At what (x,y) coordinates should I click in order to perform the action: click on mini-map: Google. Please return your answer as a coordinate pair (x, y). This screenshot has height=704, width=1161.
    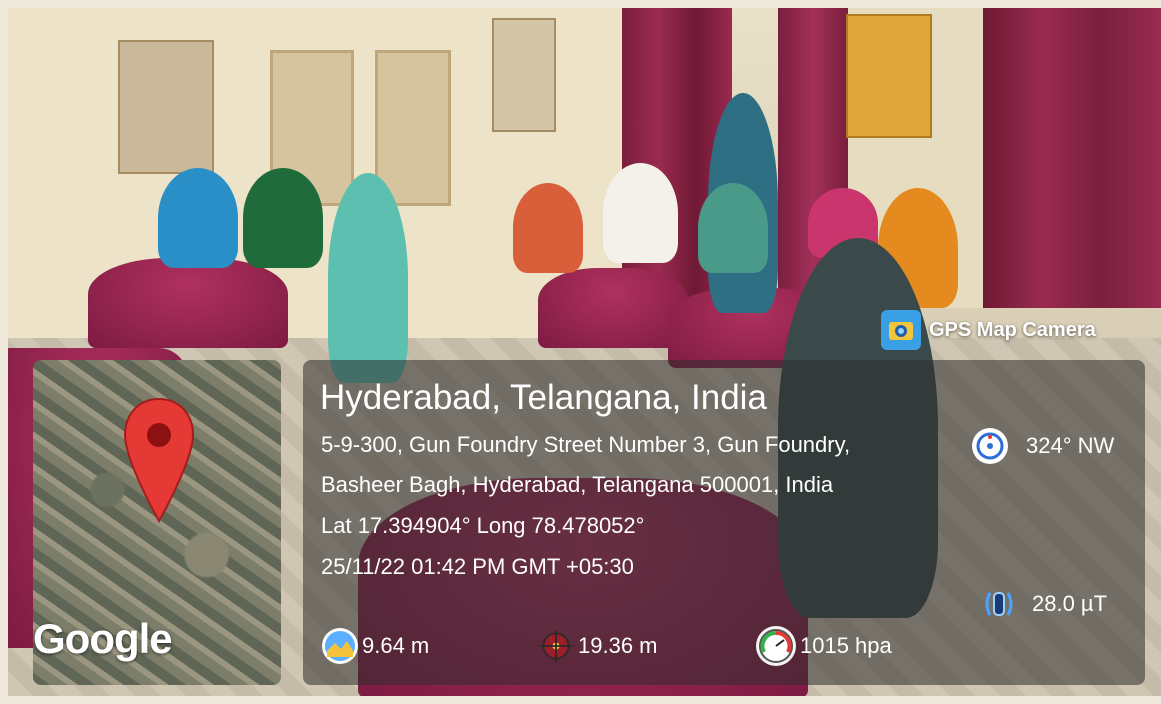
    Looking at the image, I should click on (157, 522).